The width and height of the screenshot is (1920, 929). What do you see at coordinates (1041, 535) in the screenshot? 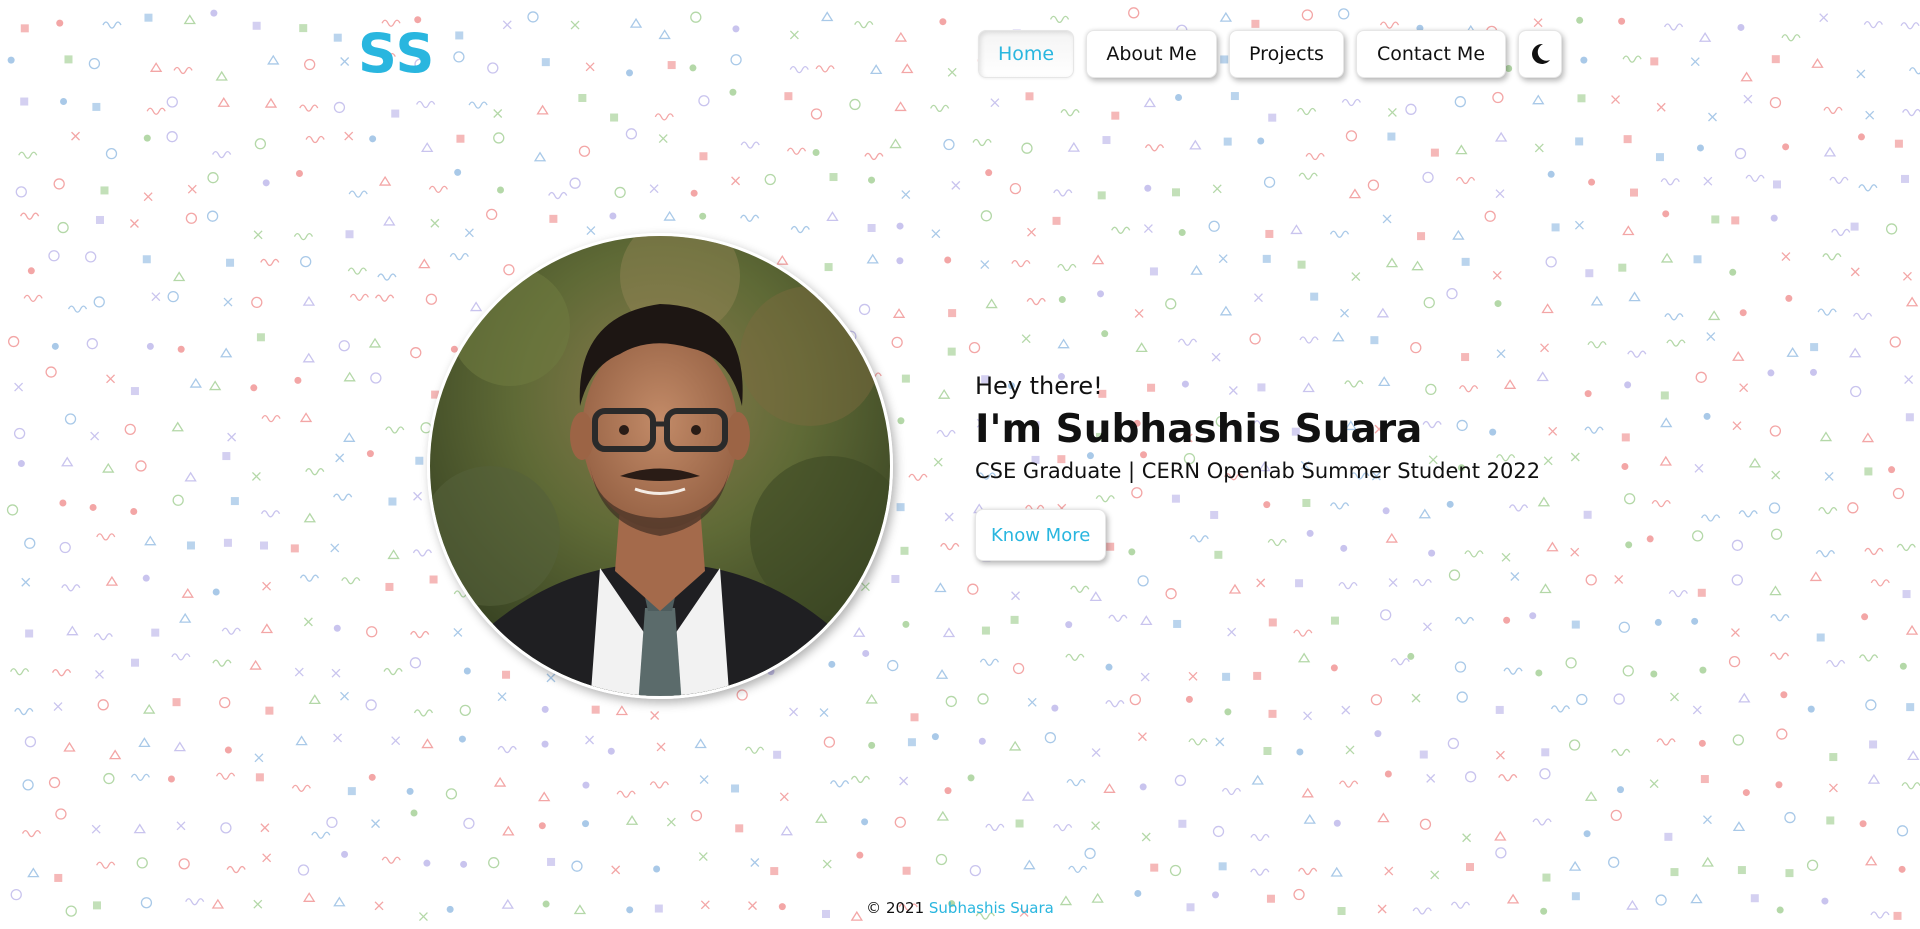
I see `know-more-button: Know More` at bounding box center [1041, 535].